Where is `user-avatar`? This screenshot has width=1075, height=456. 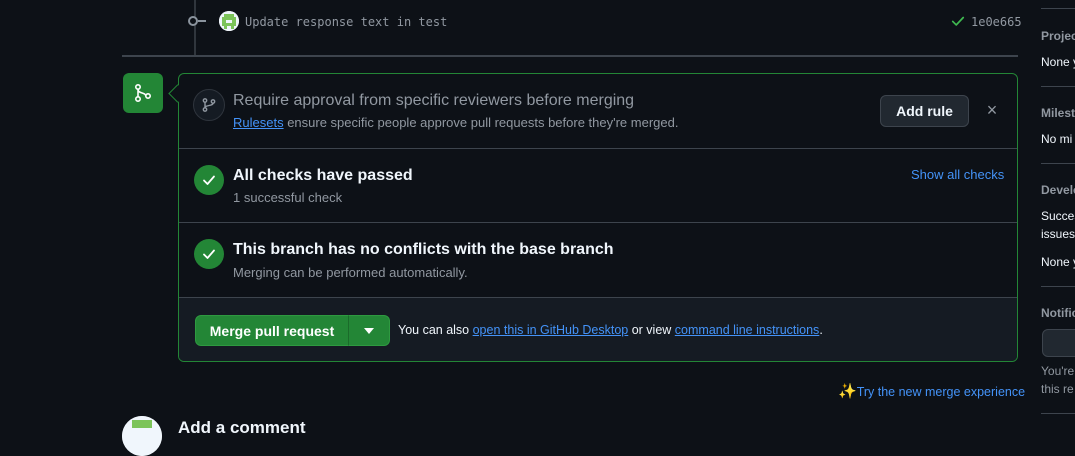
user-avatar is located at coordinates (142, 436).